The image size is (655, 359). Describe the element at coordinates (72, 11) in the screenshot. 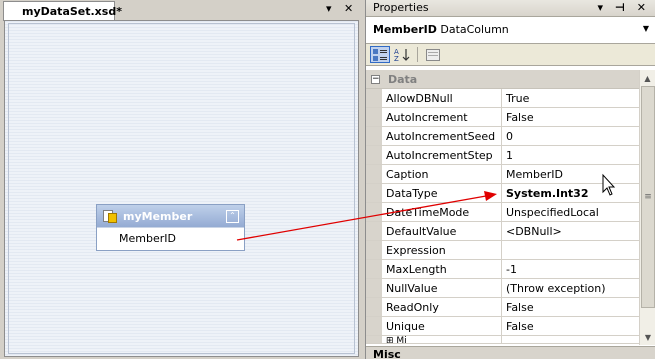

I see `document-tab-label: myDataSet.xsd*` at that location.